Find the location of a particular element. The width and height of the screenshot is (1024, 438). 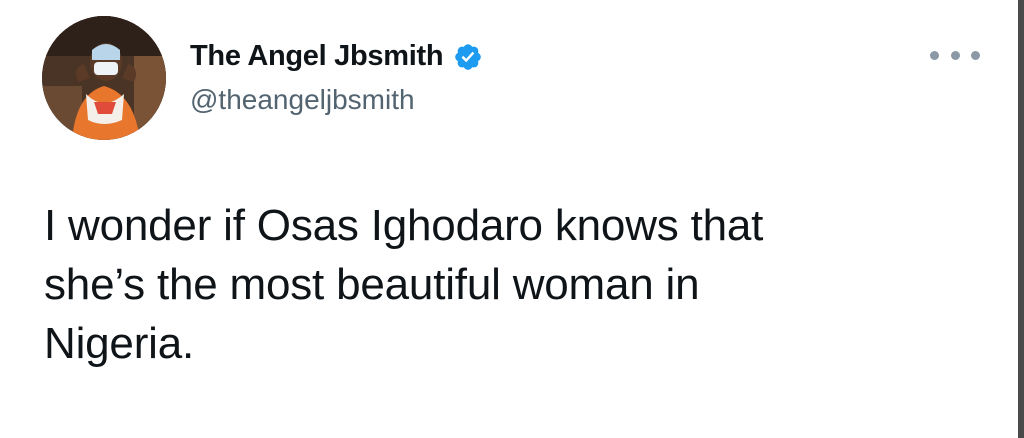

window-edge is located at coordinates (1021, 219).